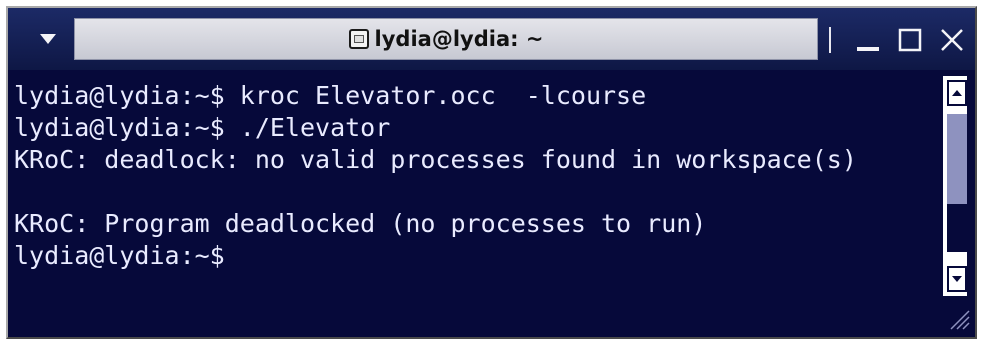  Describe the element at coordinates (358, 39) in the screenshot. I see `terminal-window-icon` at that location.